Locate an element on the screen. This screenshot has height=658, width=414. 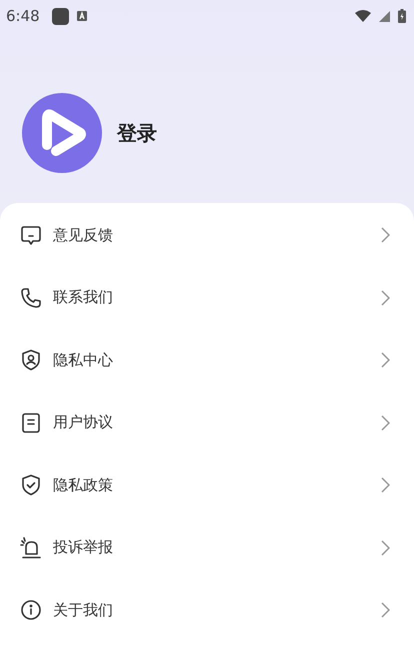
status-time: 6:48 is located at coordinates (23, 16).